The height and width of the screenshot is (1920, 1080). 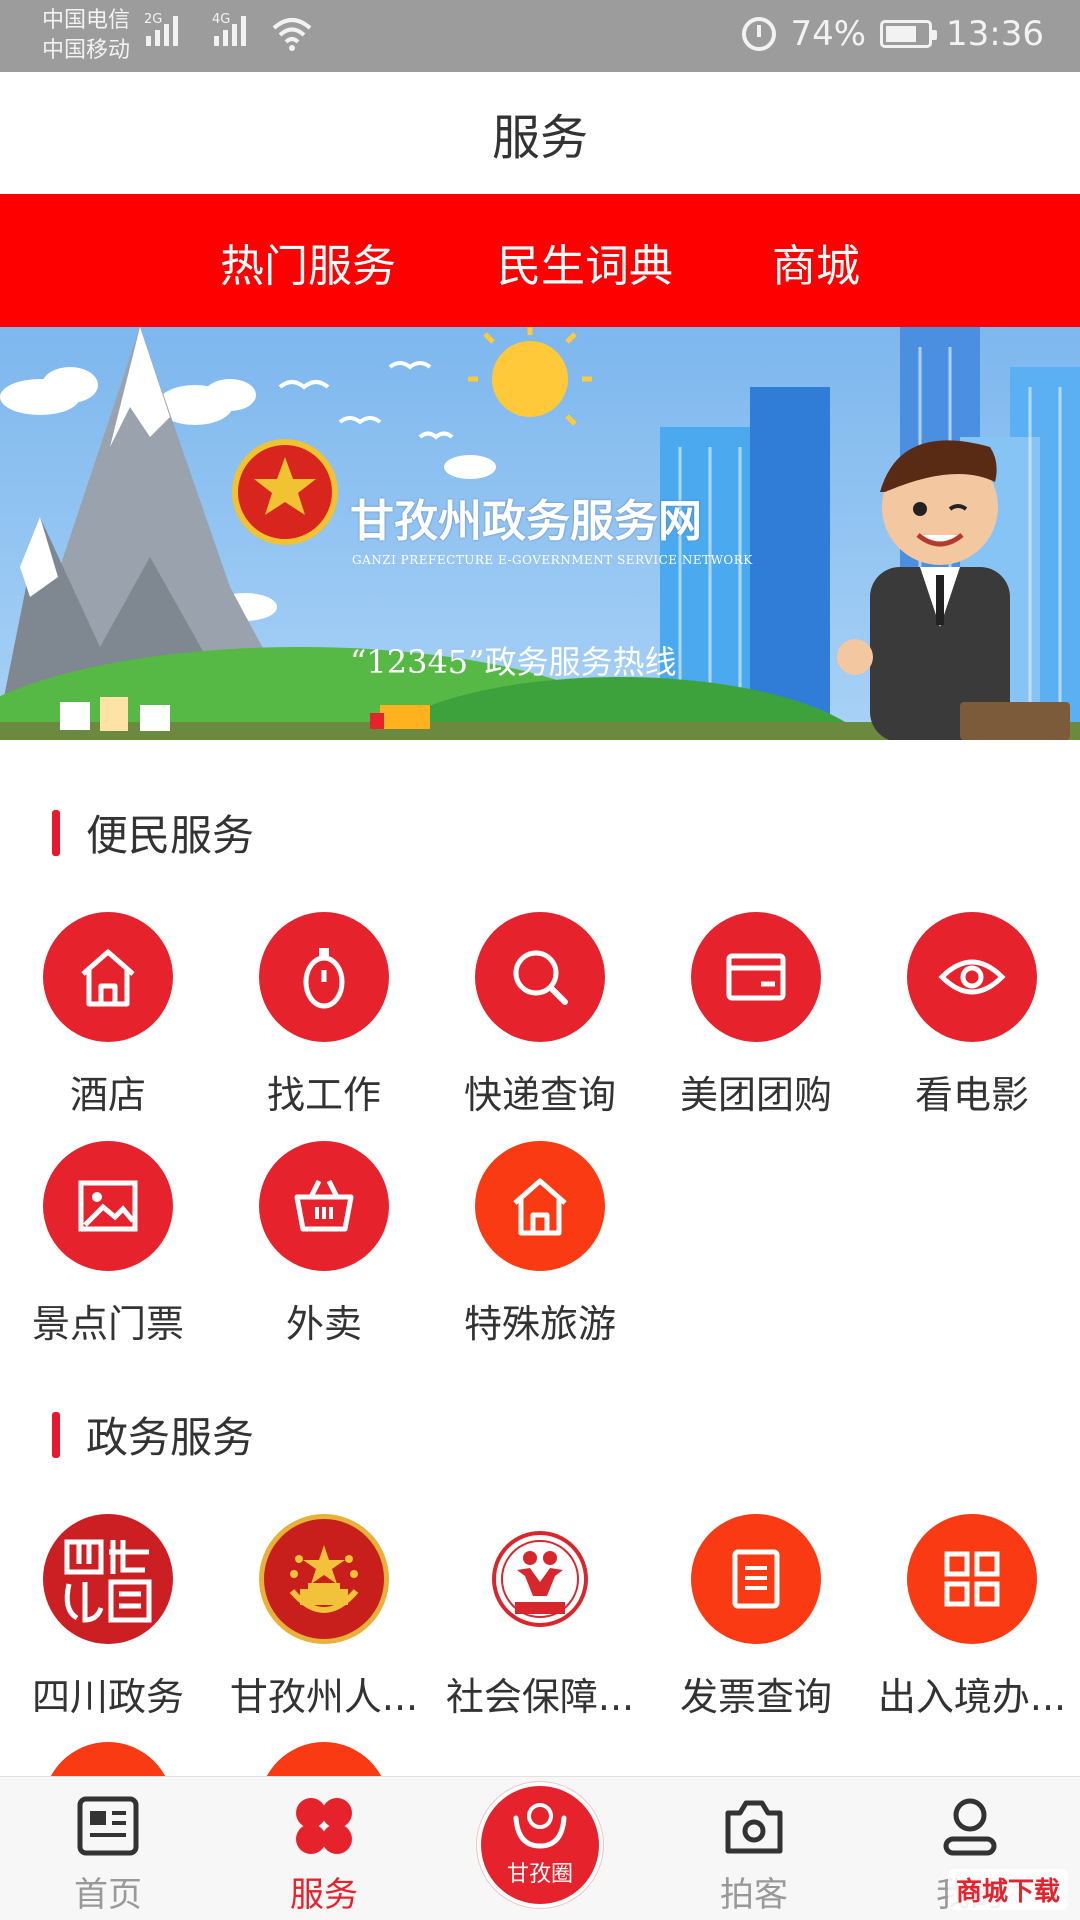 I want to click on section-title: 便民服务, so click(x=170, y=835).